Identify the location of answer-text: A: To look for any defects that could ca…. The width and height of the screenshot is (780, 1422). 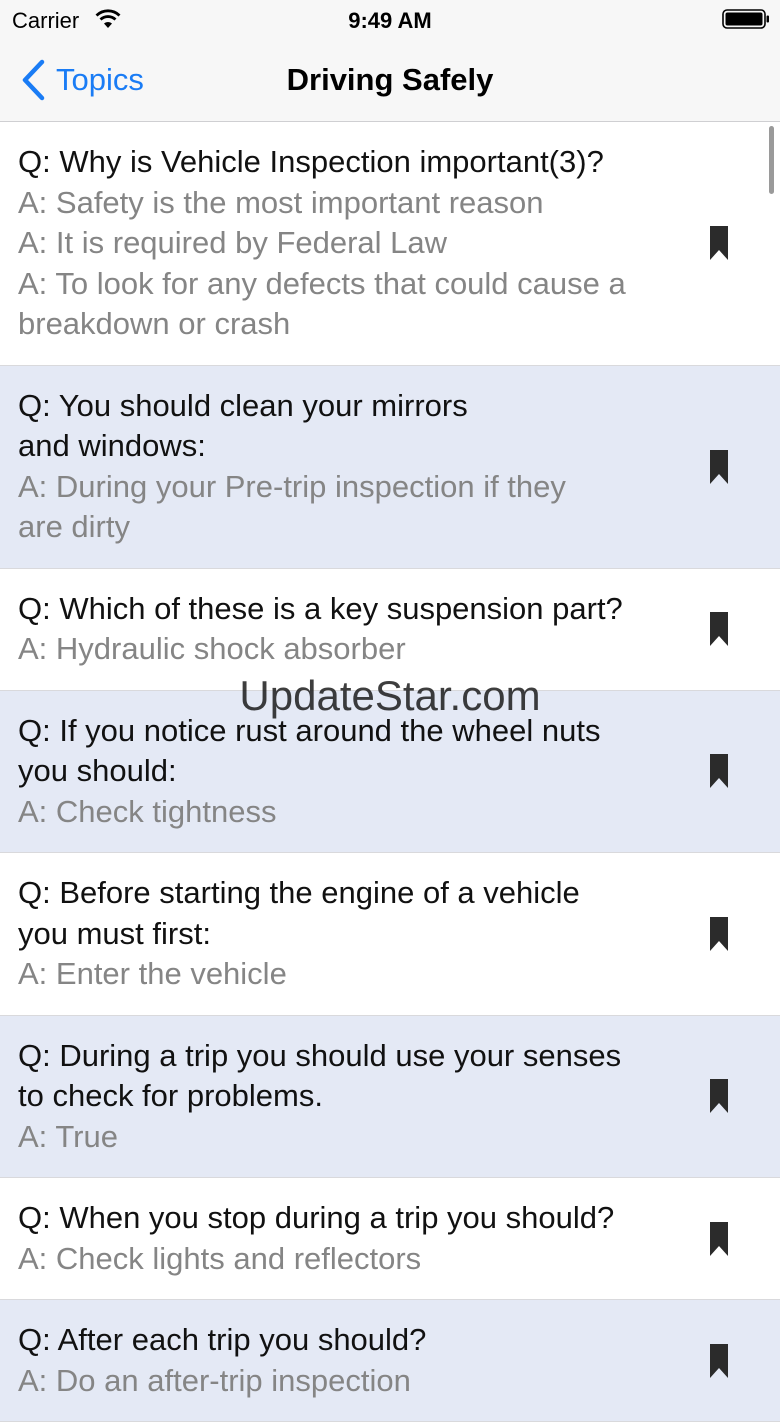
(322, 283).